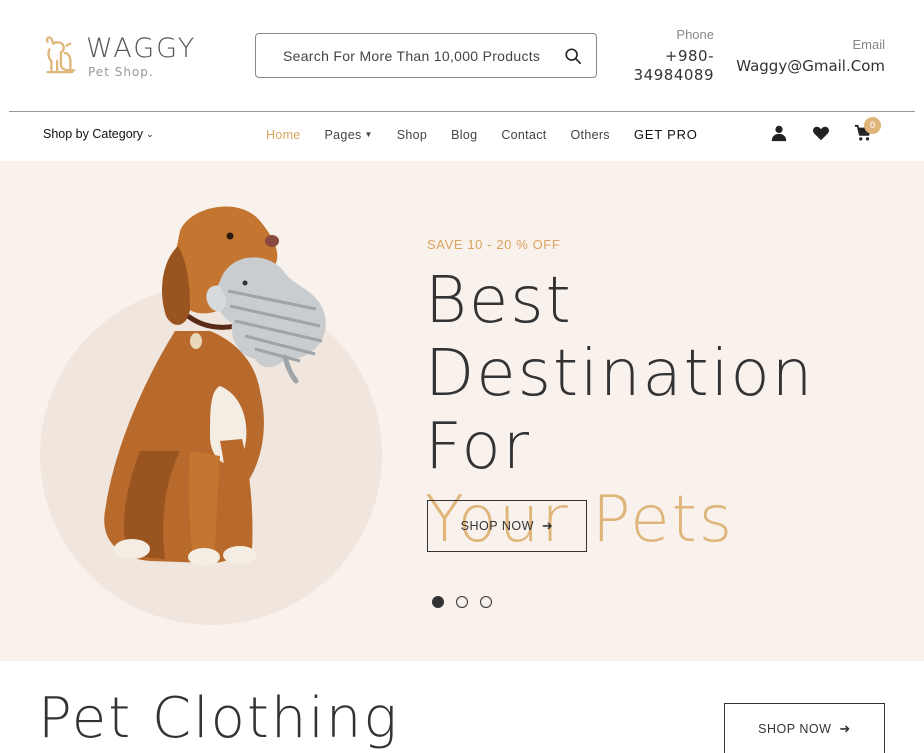 The height and width of the screenshot is (753, 924). I want to click on dog-logo-icon, so click(60, 55).